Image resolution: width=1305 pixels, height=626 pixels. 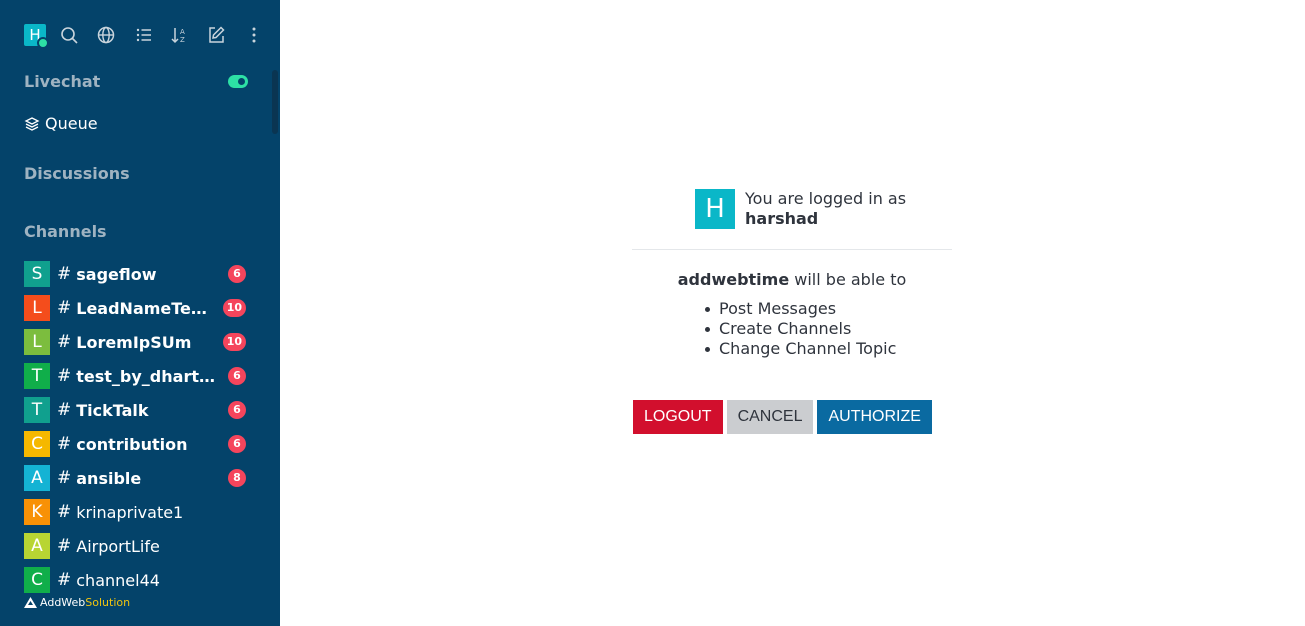 I want to click on channel-item: C # channel44, so click(x=140, y=580).